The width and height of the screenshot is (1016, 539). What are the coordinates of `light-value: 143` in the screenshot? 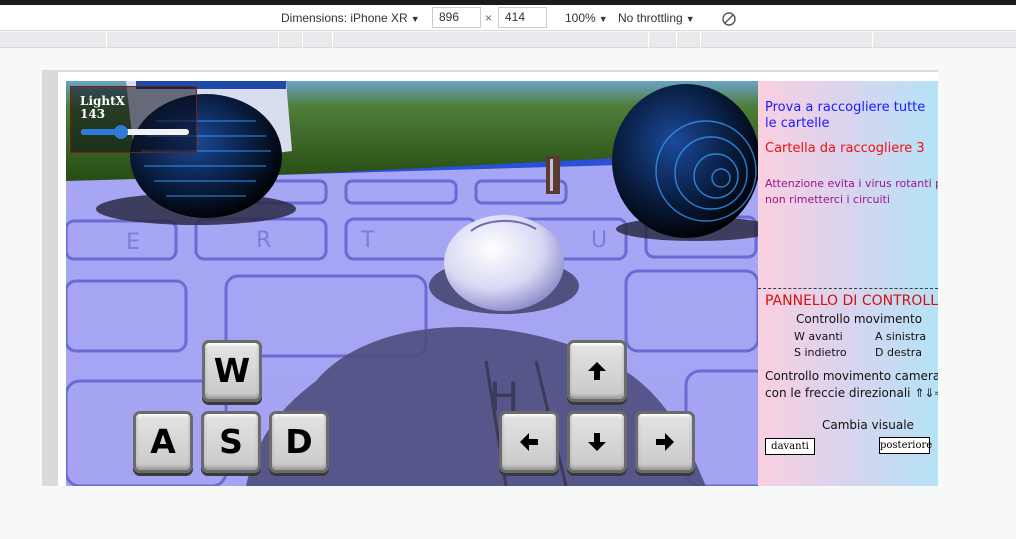 It's located at (93, 114).